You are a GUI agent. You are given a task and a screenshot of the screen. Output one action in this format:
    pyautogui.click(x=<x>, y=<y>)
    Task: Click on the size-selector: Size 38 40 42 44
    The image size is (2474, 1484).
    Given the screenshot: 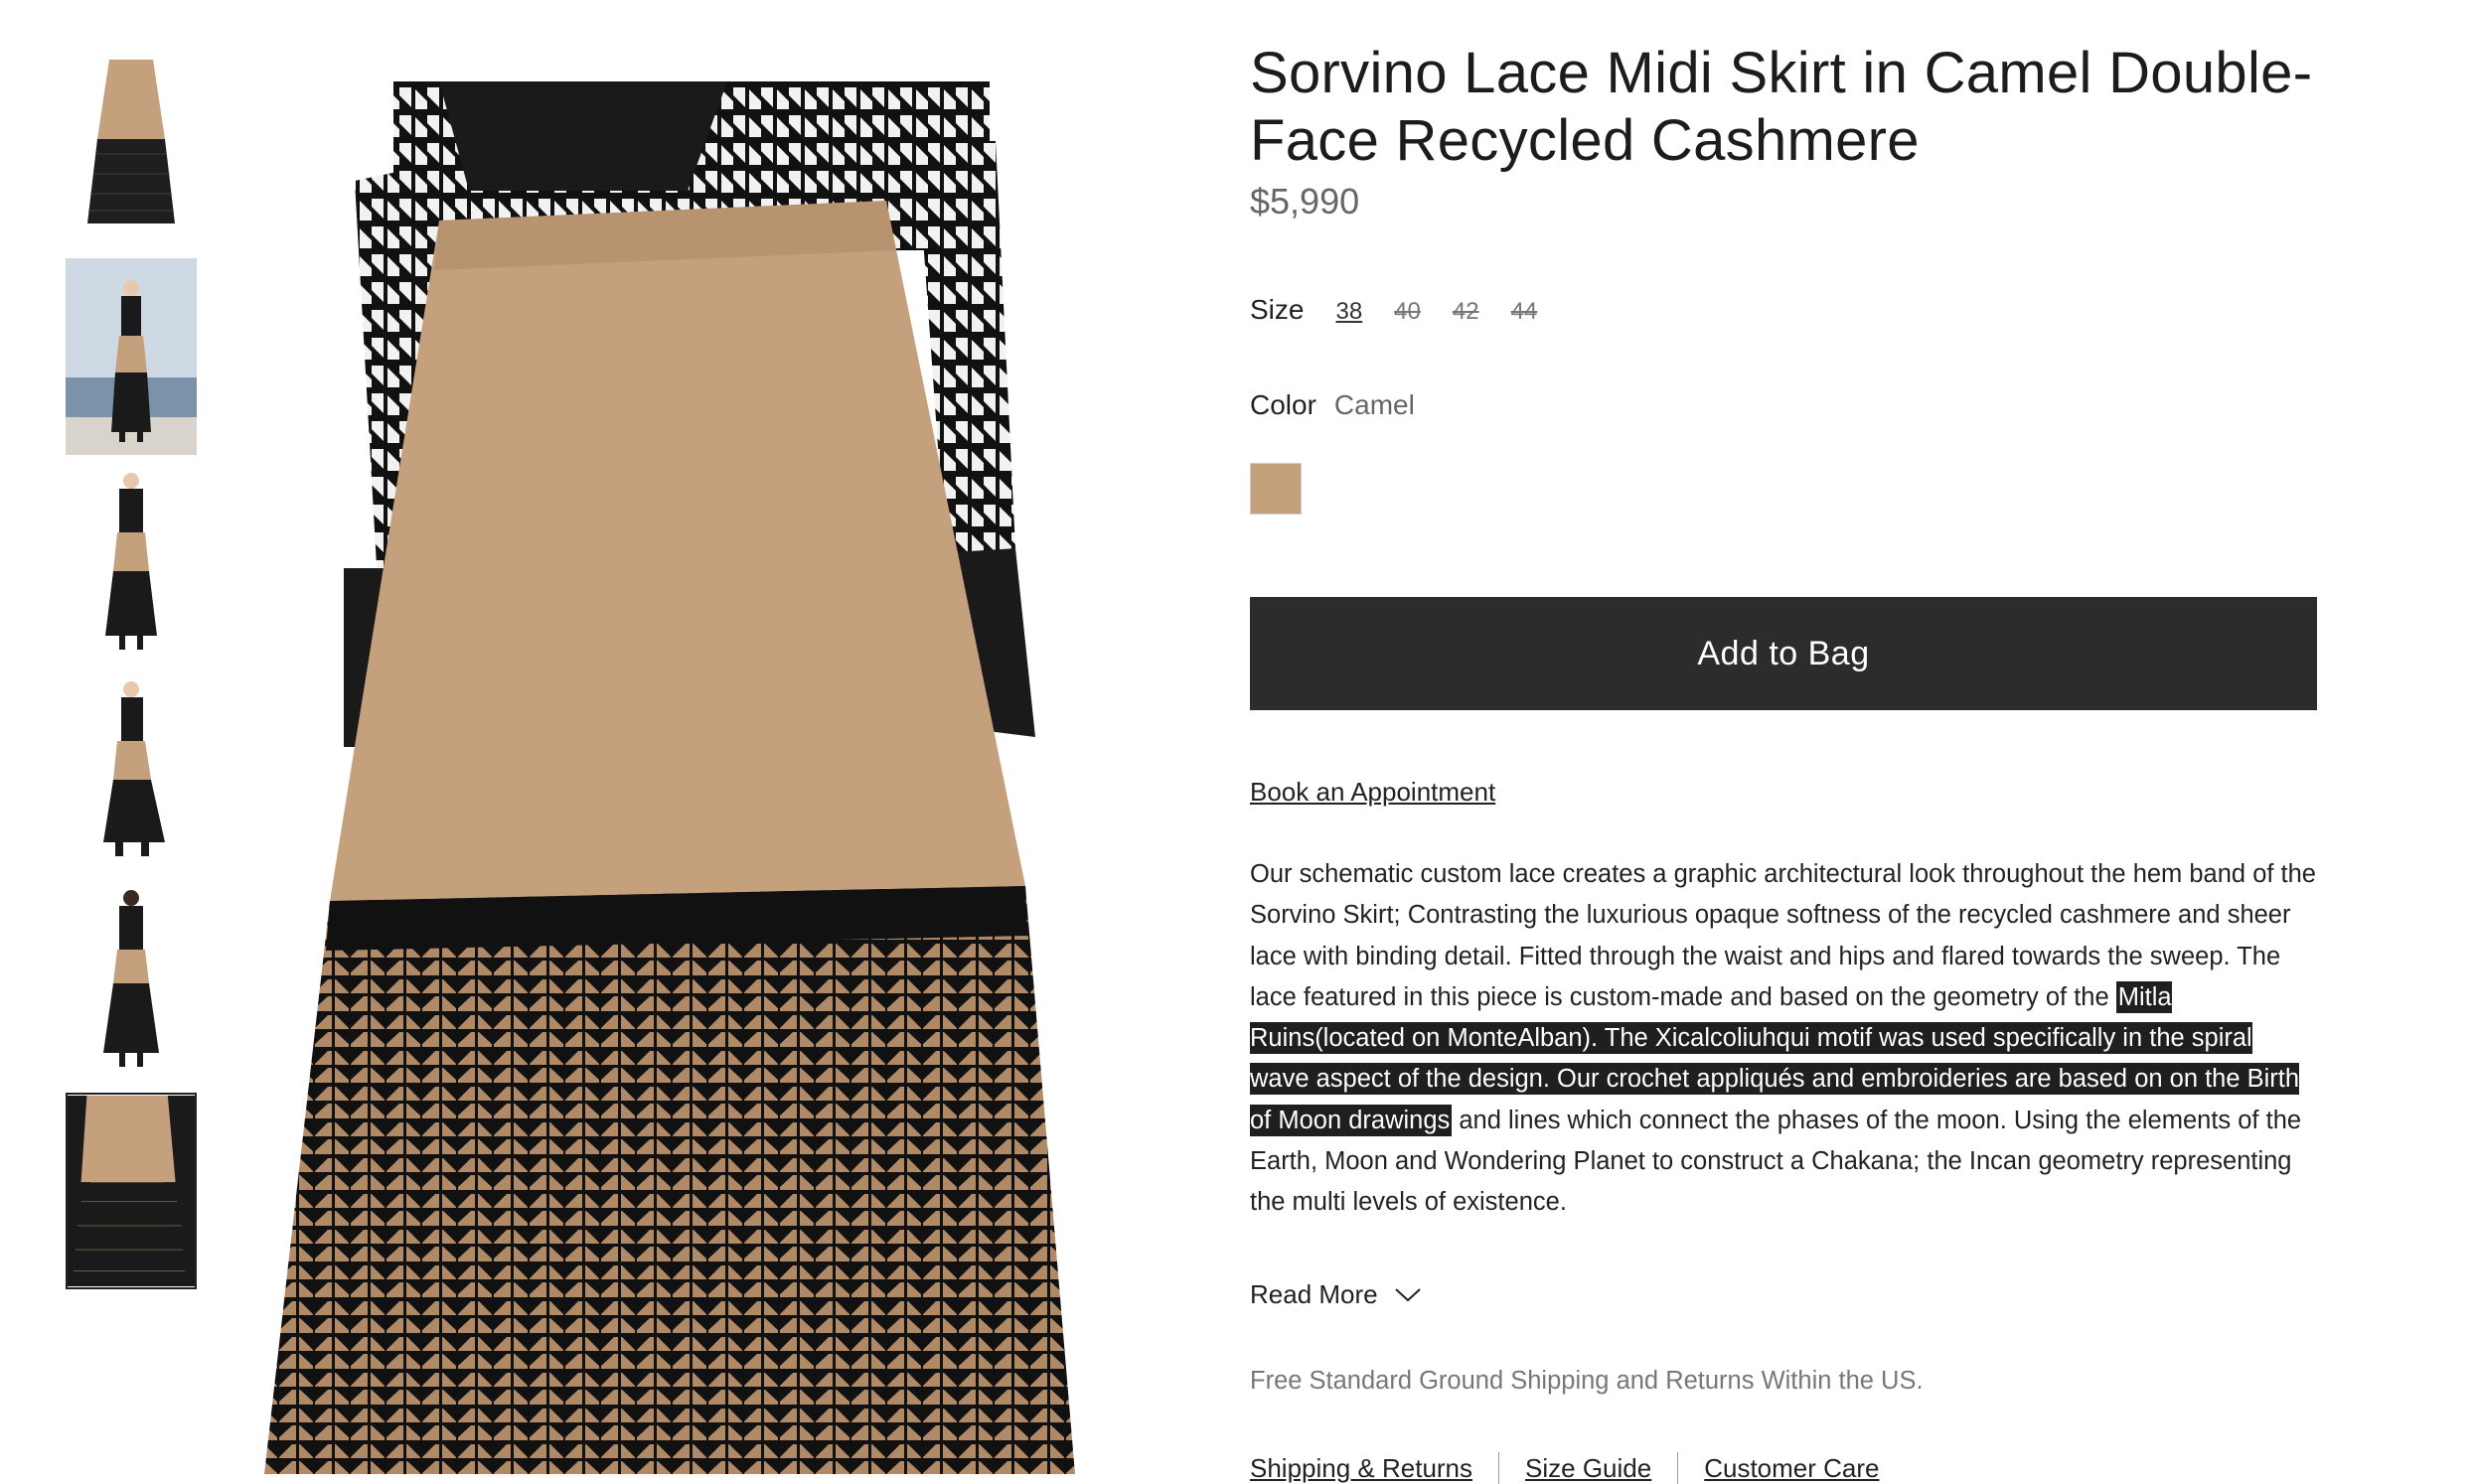 What is the action you would take?
    pyautogui.click(x=1393, y=310)
    